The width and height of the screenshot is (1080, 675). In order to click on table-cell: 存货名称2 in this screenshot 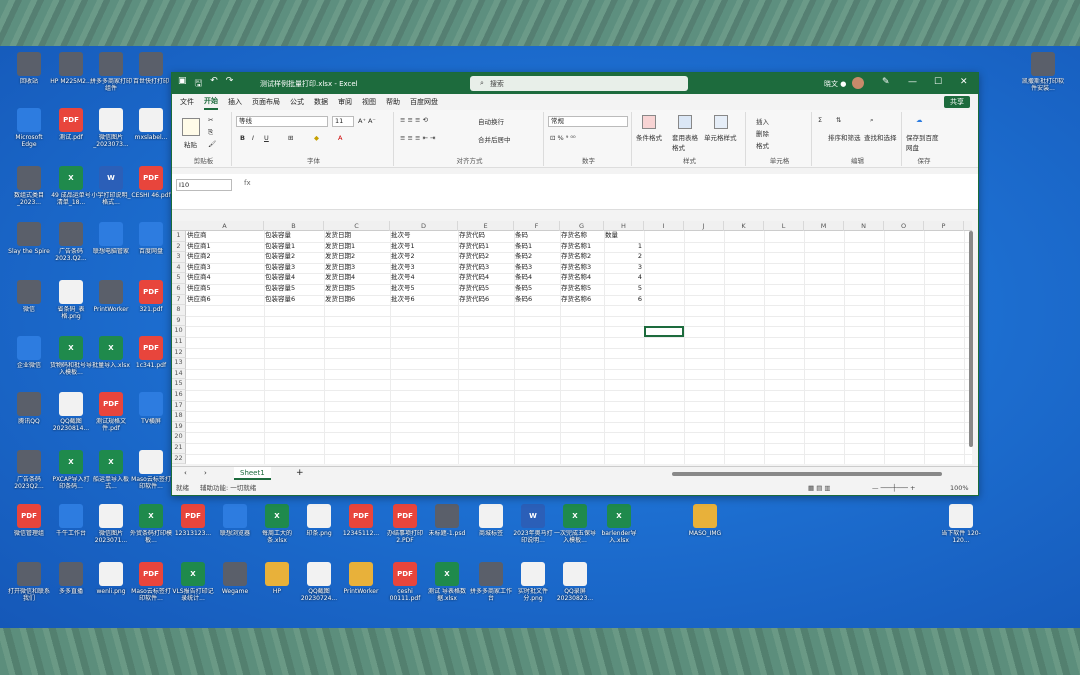, I will do `click(582, 257)`.